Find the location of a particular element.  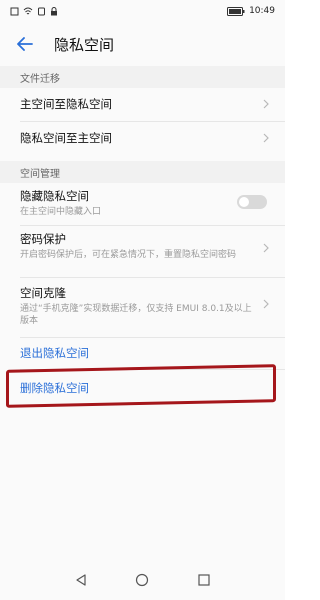

circle-home-icon is located at coordinates (142, 580).